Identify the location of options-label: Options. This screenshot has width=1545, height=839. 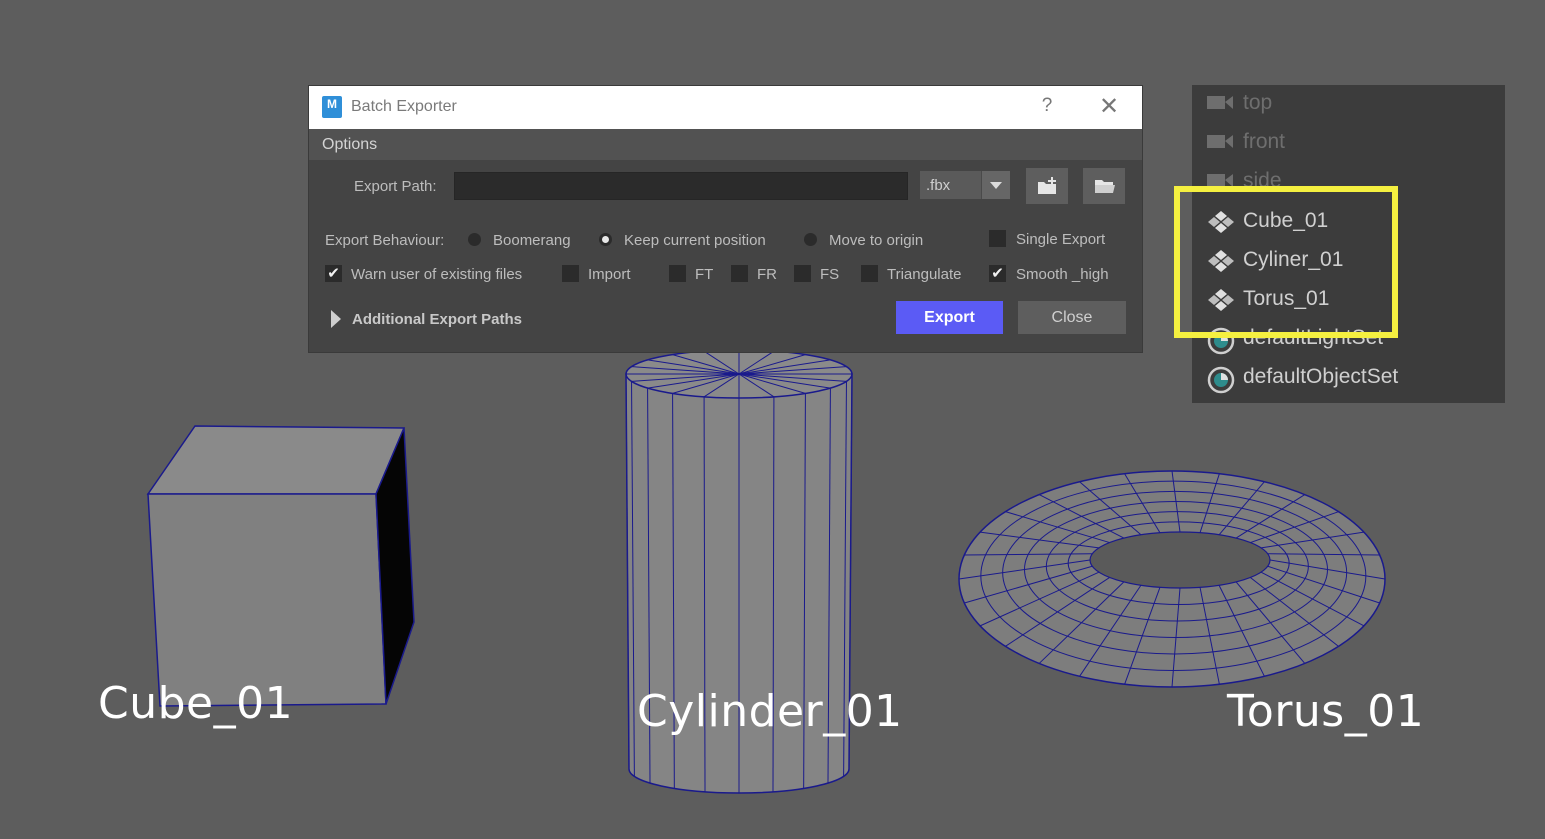
(350, 144).